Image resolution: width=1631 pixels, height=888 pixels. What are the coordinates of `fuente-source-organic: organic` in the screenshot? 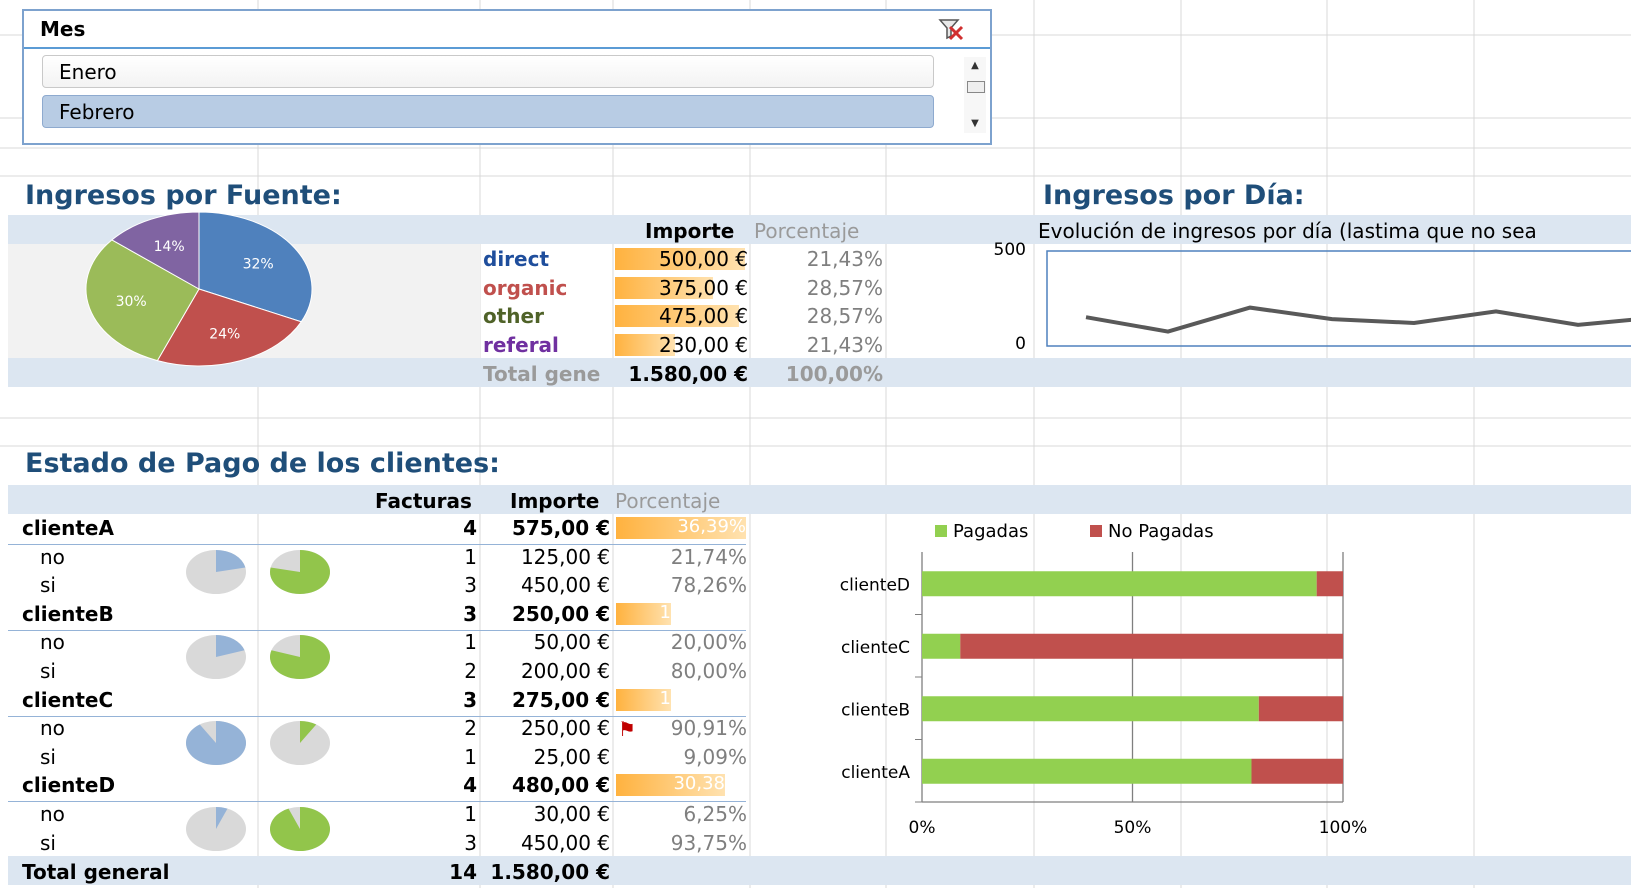 It's located at (525, 287).